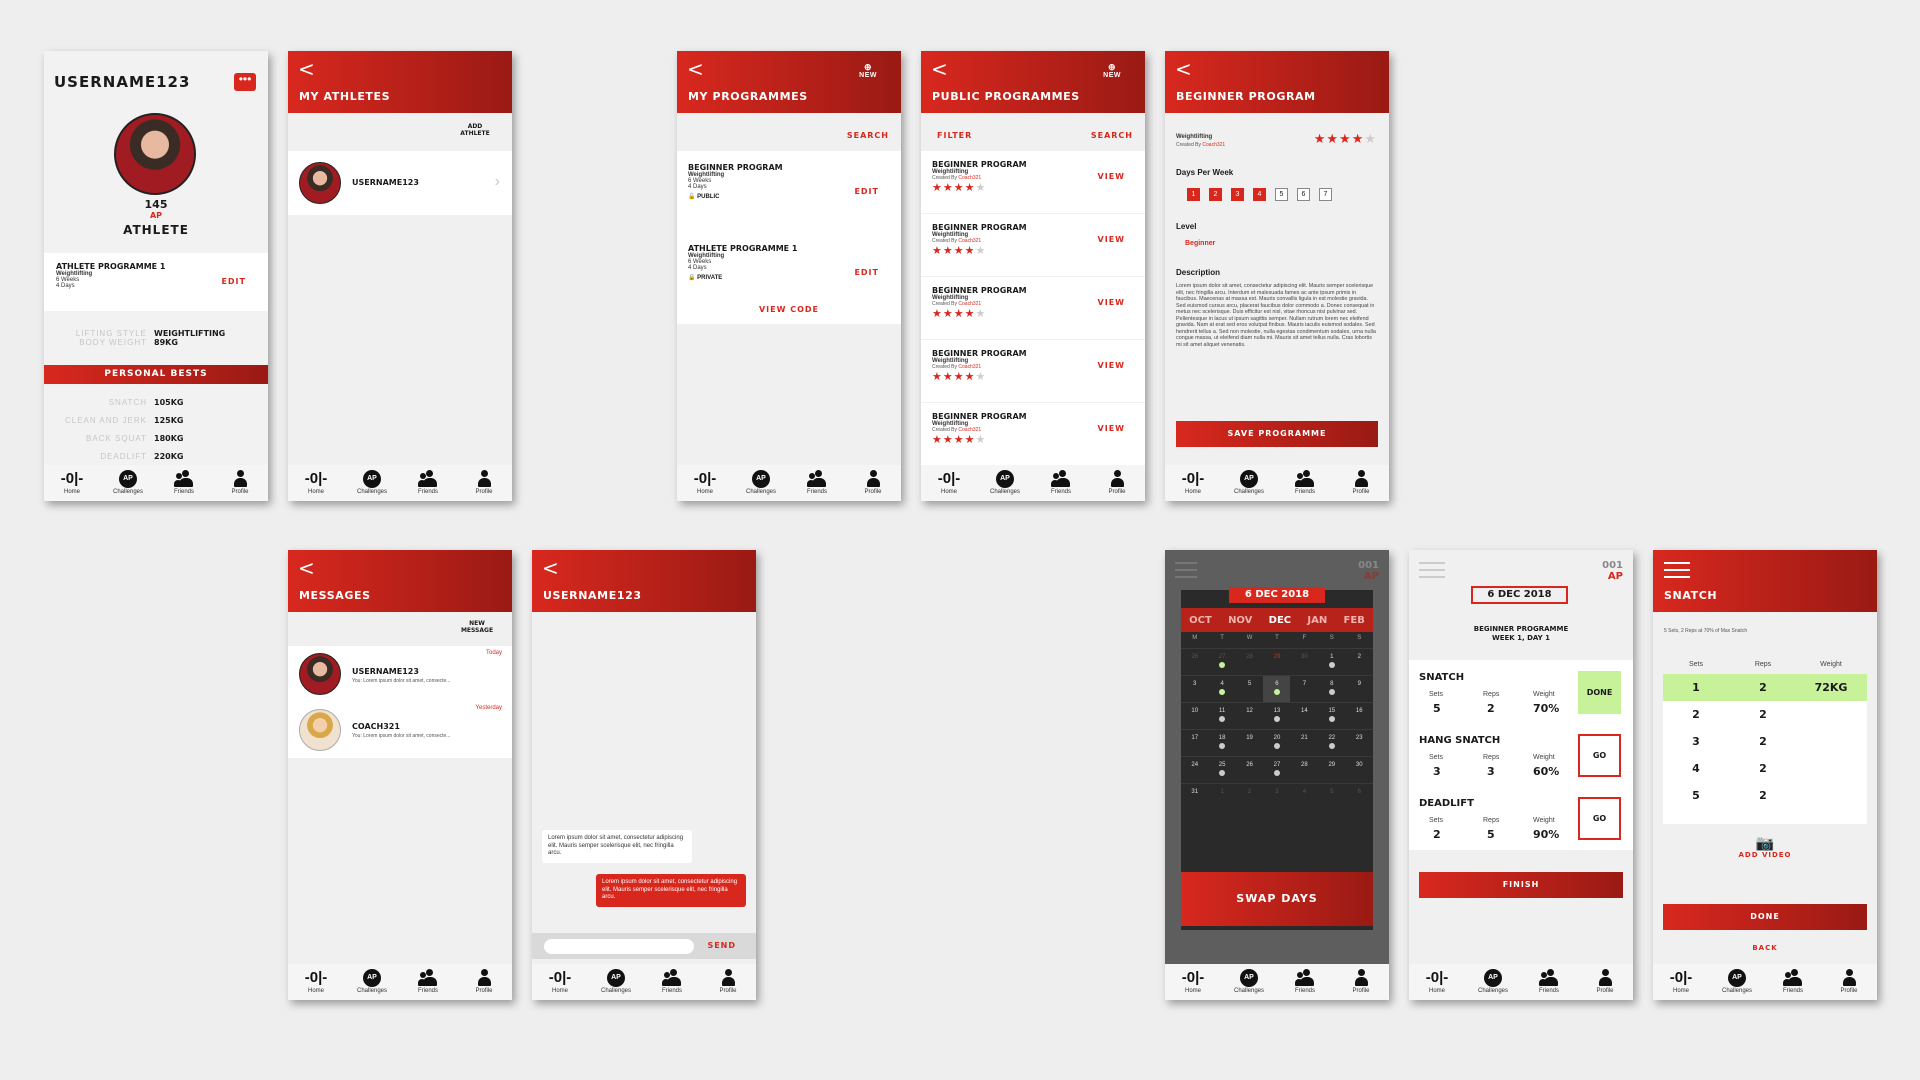 Image resolution: width=1920 pixels, height=1080 pixels. What do you see at coordinates (1765, 917) in the screenshot?
I see `done-button: DONE` at bounding box center [1765, 917].